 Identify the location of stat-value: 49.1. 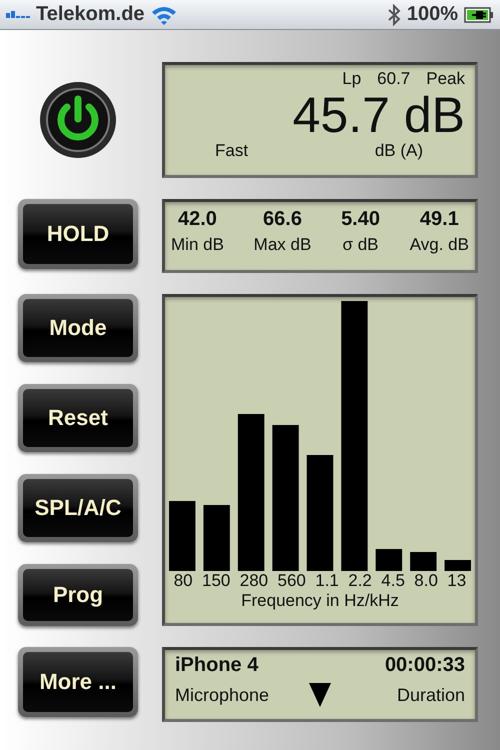
(439, 219).